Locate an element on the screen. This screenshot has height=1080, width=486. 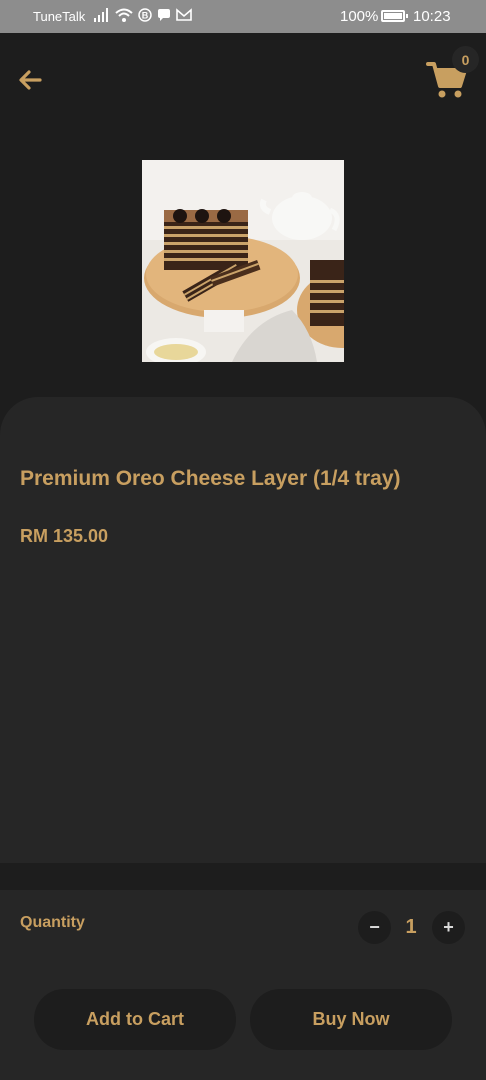
quantity-decrease-button: − is located at coordinates (374, 927).